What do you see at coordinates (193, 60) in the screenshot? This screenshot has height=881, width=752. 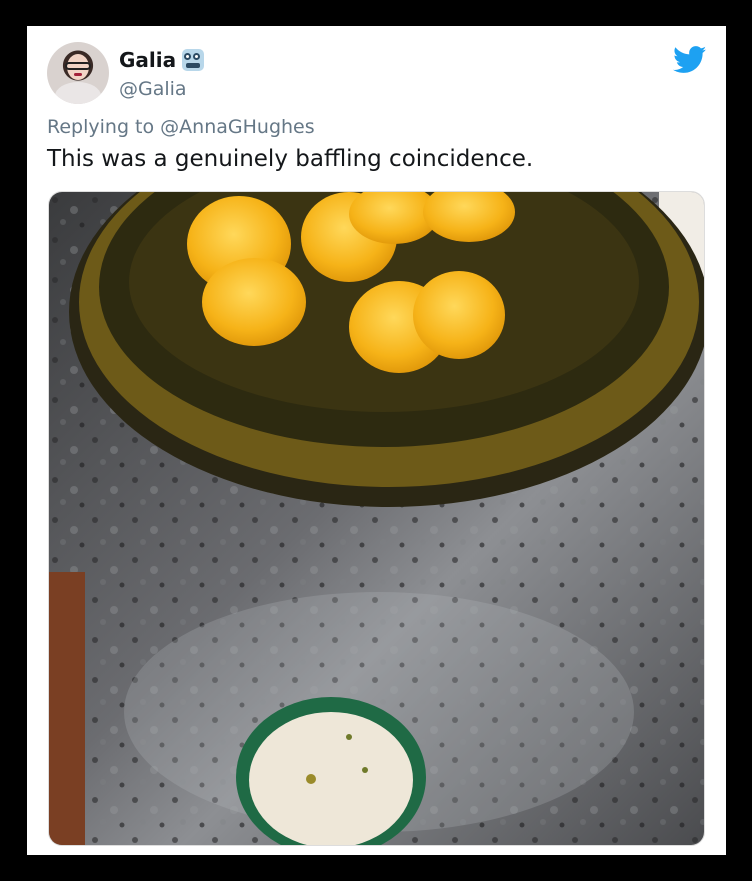 I see `robot-face-icon` at bounding box center [193, 60].